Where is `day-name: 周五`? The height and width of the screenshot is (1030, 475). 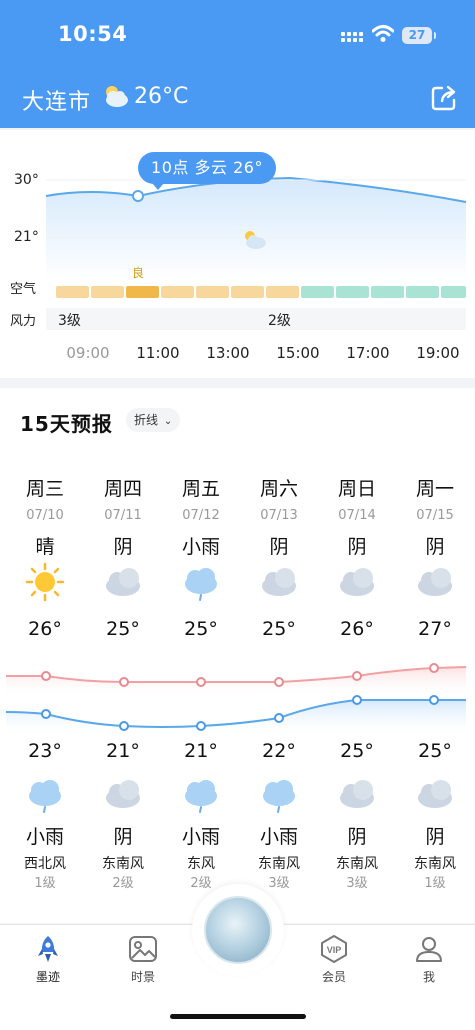 day-name: 周五 is located at coordinates (200, 489).